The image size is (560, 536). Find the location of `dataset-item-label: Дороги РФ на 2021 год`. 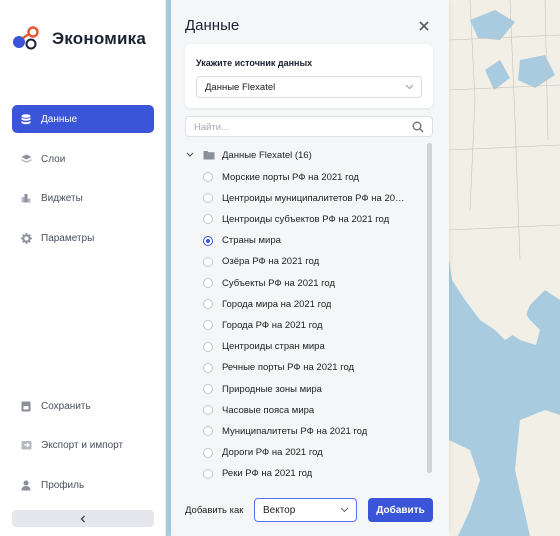

dataset-item-label: Дороги РФ на 2021 год is located at coordinates (272, 453).